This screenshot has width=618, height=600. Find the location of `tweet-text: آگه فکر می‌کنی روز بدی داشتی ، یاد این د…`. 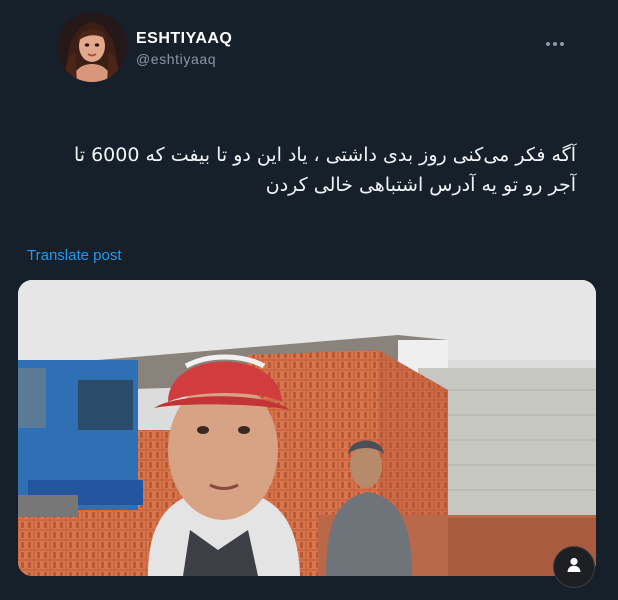

tweet-text: آگه فکر می‌کنی روز بدی داشتی ، یاد این د… is located at coordinates (306, 170).